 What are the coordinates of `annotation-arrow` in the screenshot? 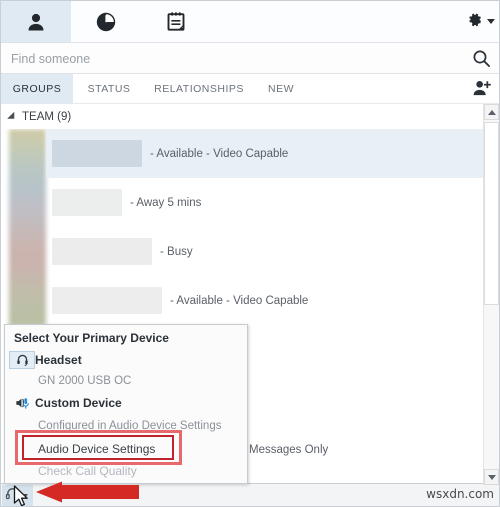 It's located at (87, 493).